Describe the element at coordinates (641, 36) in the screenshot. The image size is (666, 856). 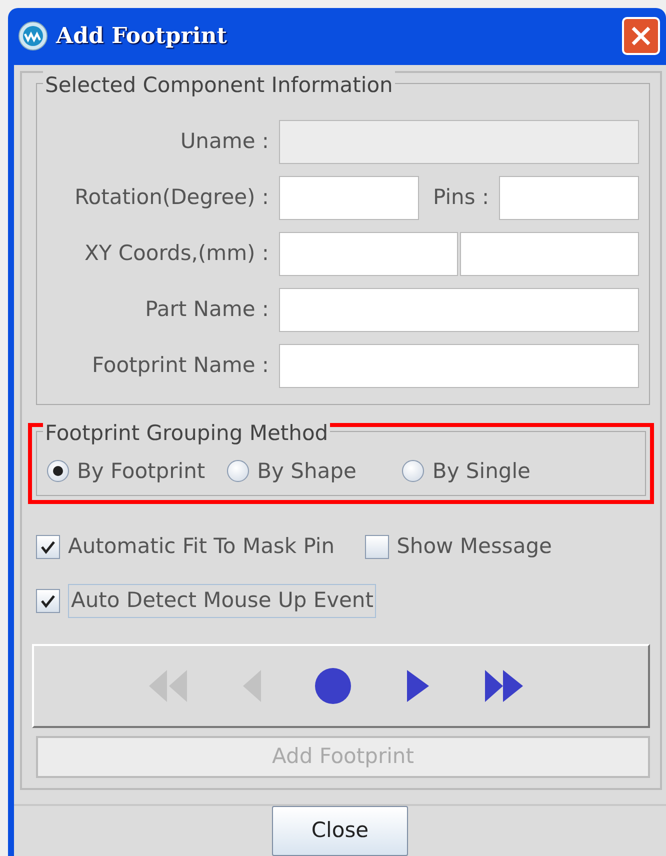
I see `close-icon` at that location.